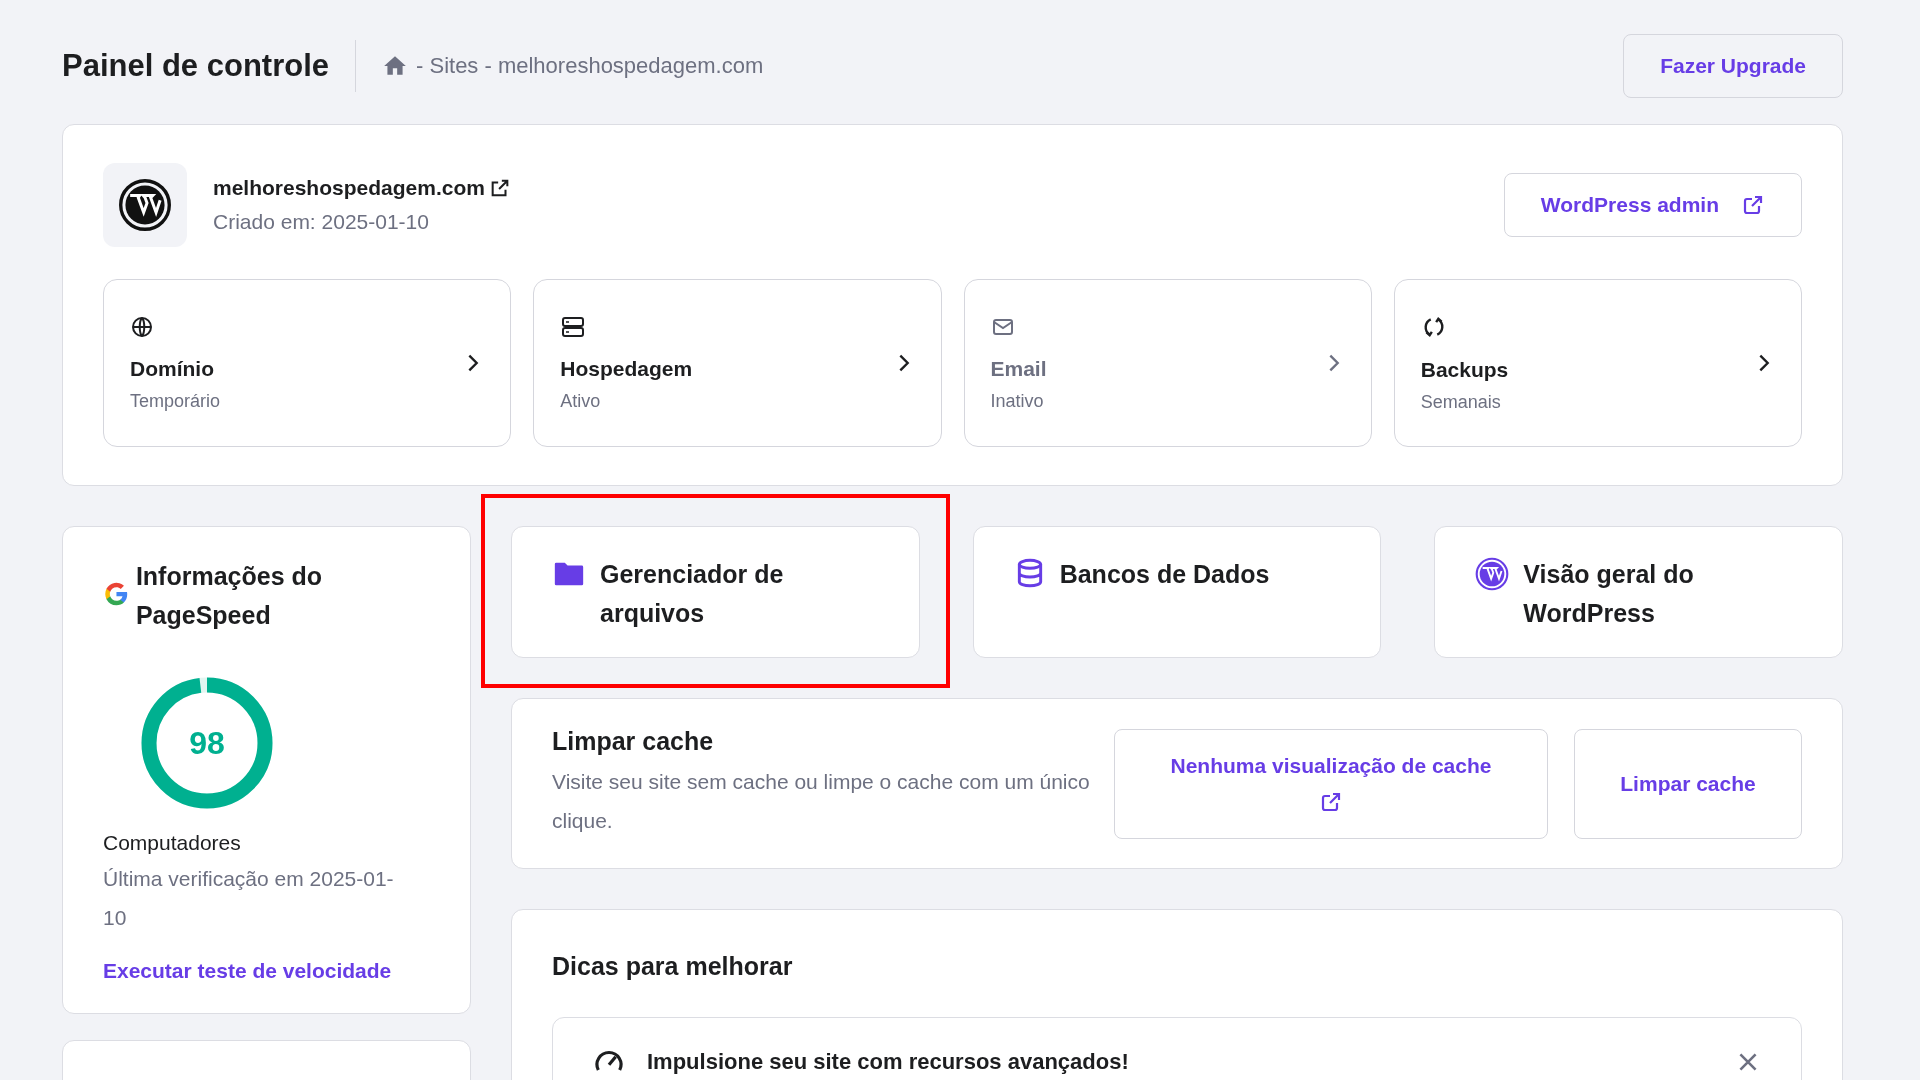  Describe the element at coordinates (1164, 574) in the screenshot. I see `tool-title: Bancos de Dados` at that location.